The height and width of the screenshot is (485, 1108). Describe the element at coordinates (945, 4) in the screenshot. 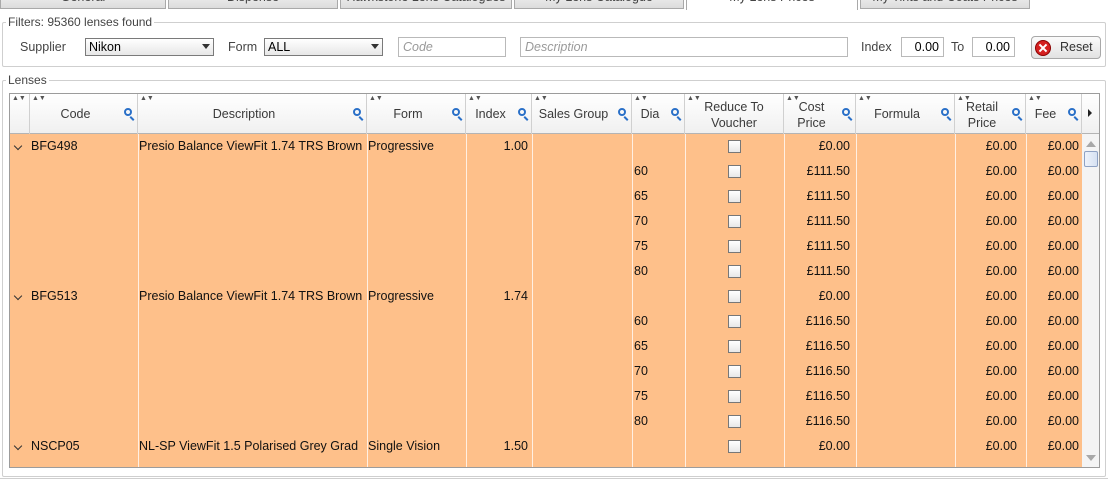

I see `tab-my-tints-and-coats-prices: My Tints and Coats Prices` at that location.